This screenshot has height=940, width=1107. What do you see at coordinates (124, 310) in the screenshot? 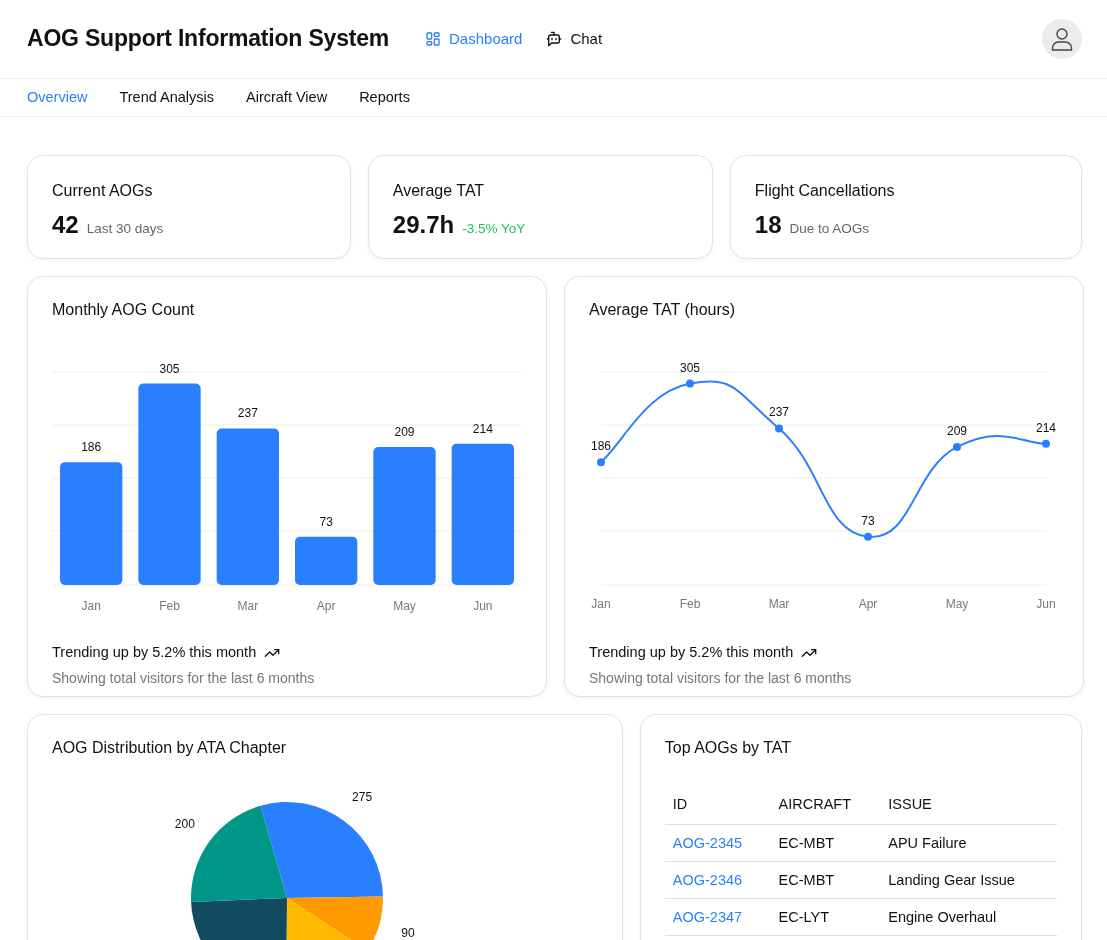
I see `chart-title: Monthly AOG Count` at bounding box center [124, 310].